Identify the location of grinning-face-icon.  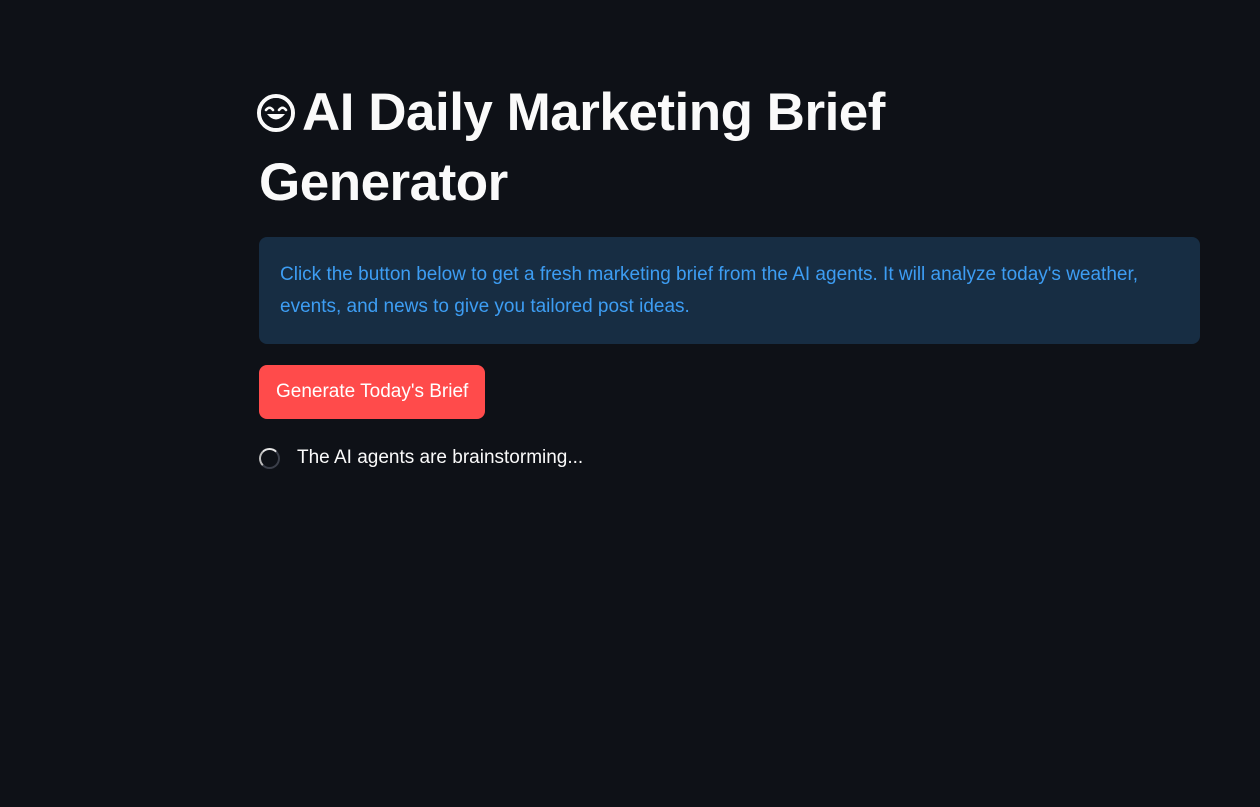
(276, 106).